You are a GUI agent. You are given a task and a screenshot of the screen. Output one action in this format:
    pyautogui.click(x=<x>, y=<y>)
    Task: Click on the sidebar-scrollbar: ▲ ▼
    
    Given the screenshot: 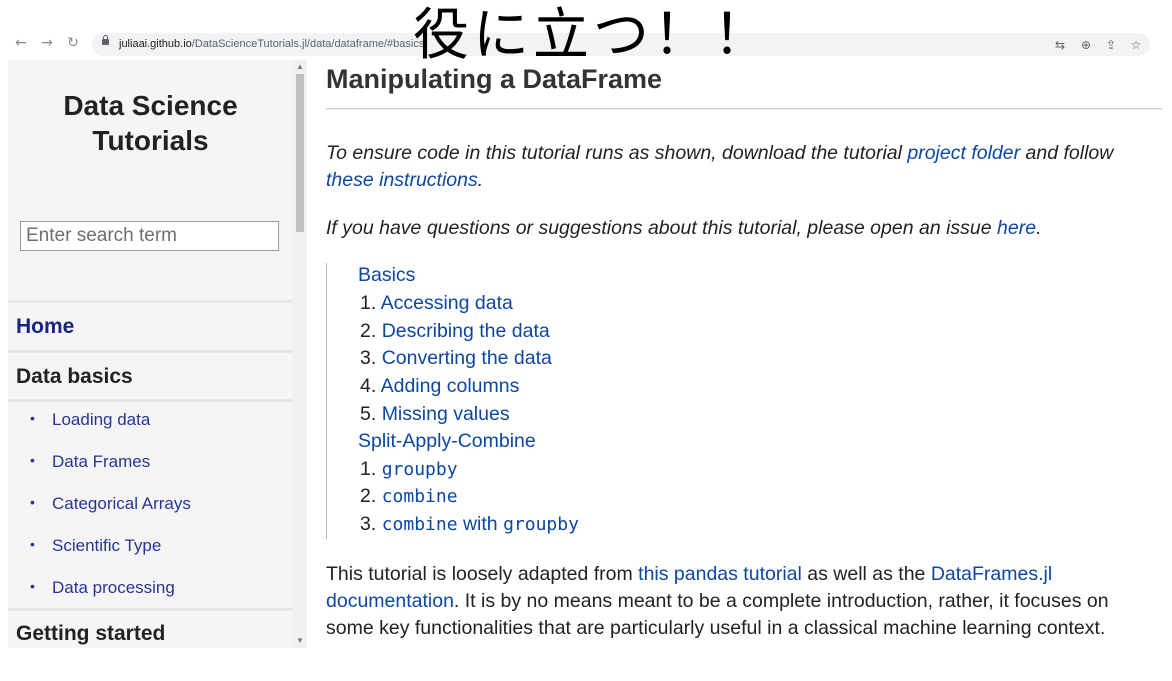 What is the action you would take?
    pyautogui.click(x=300, y=354)
    